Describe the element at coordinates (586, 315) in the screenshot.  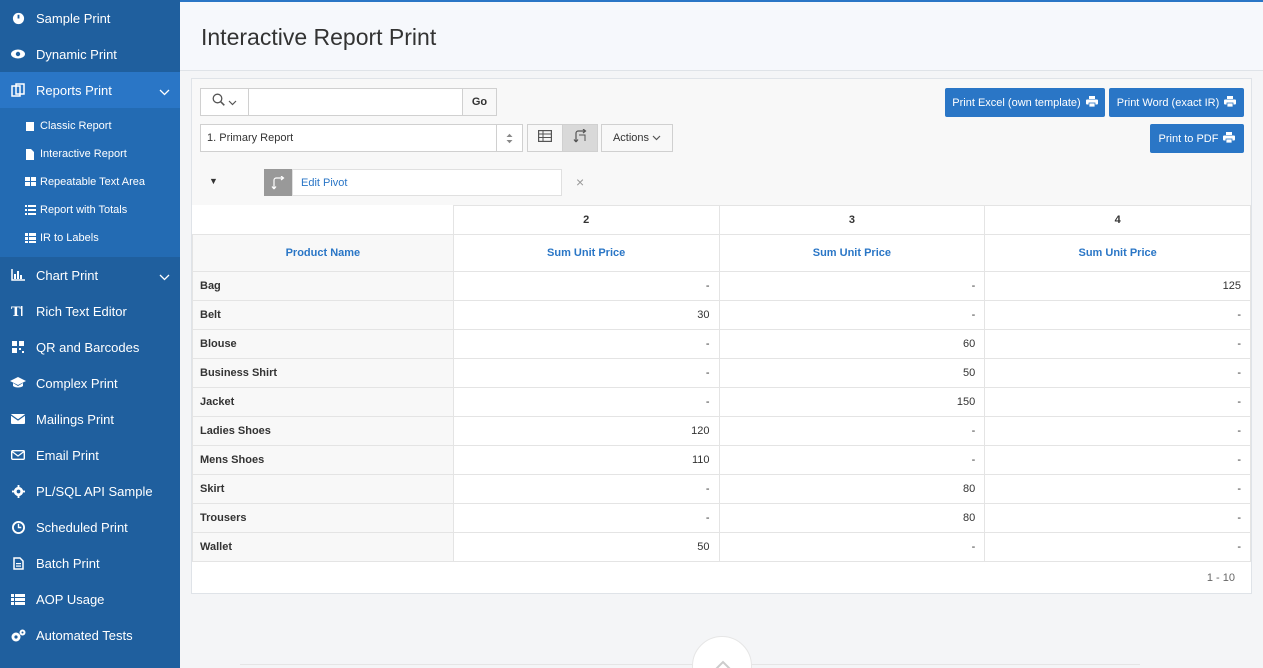
I see `value-cell: 30` at that location.